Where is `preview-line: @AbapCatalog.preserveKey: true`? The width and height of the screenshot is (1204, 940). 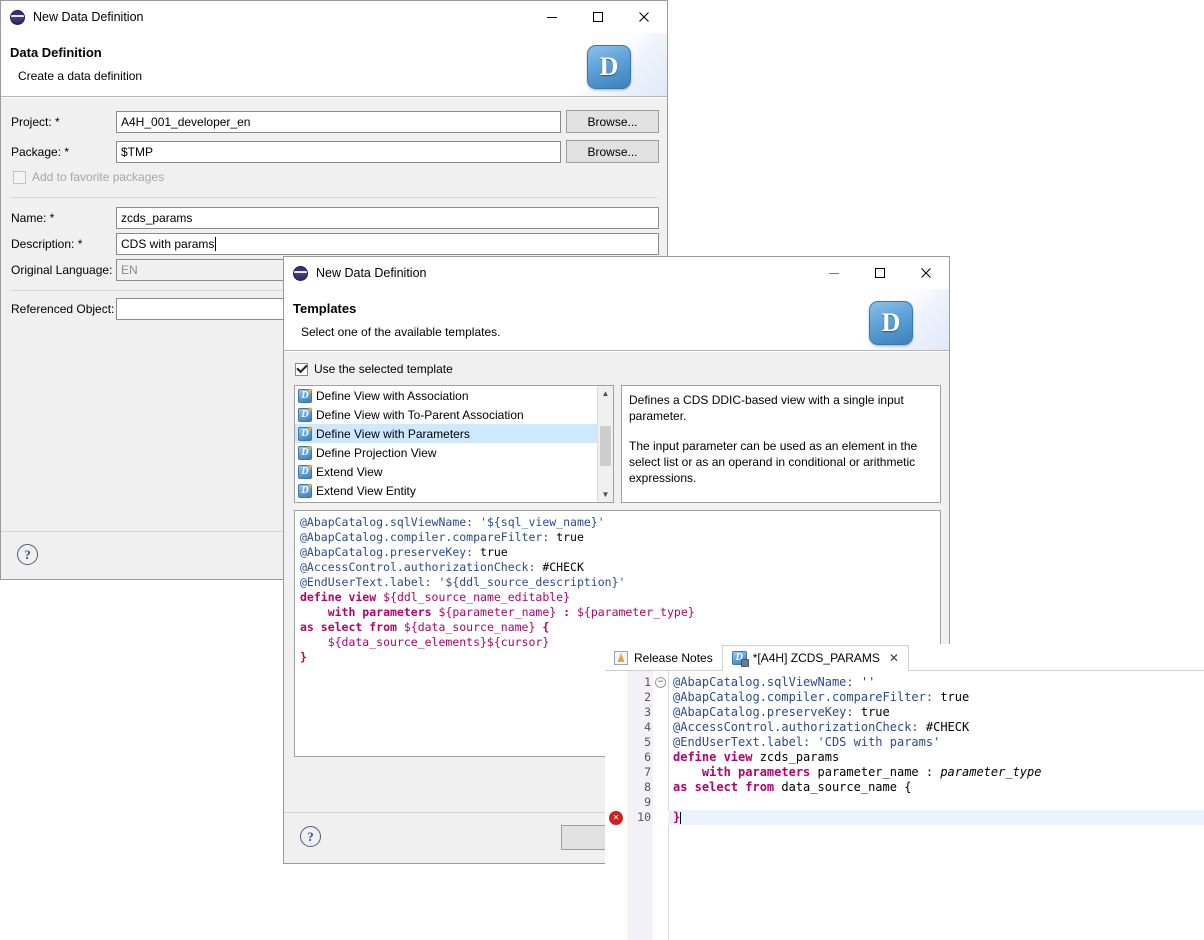 preview-line: @AbapCatalog.preserveKey: true is located at coordinates (404, 552).